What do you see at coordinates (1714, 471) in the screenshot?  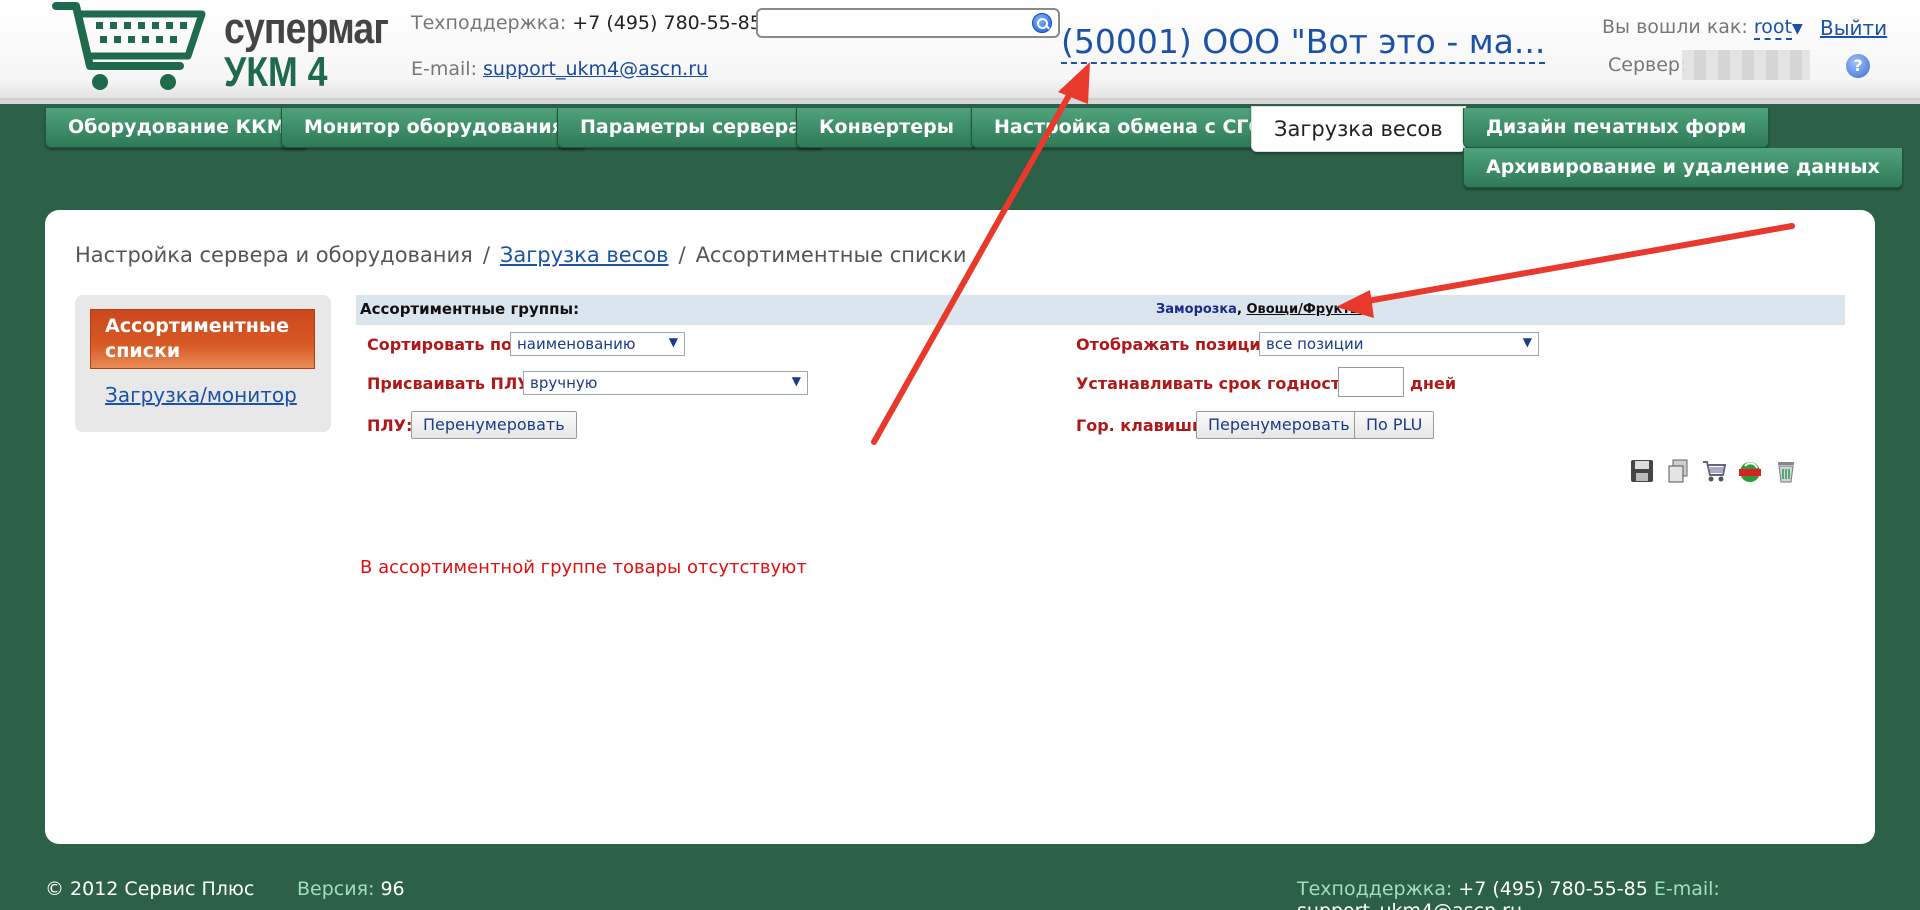 I see `cart-icon` at bounding box center [1714, 471].